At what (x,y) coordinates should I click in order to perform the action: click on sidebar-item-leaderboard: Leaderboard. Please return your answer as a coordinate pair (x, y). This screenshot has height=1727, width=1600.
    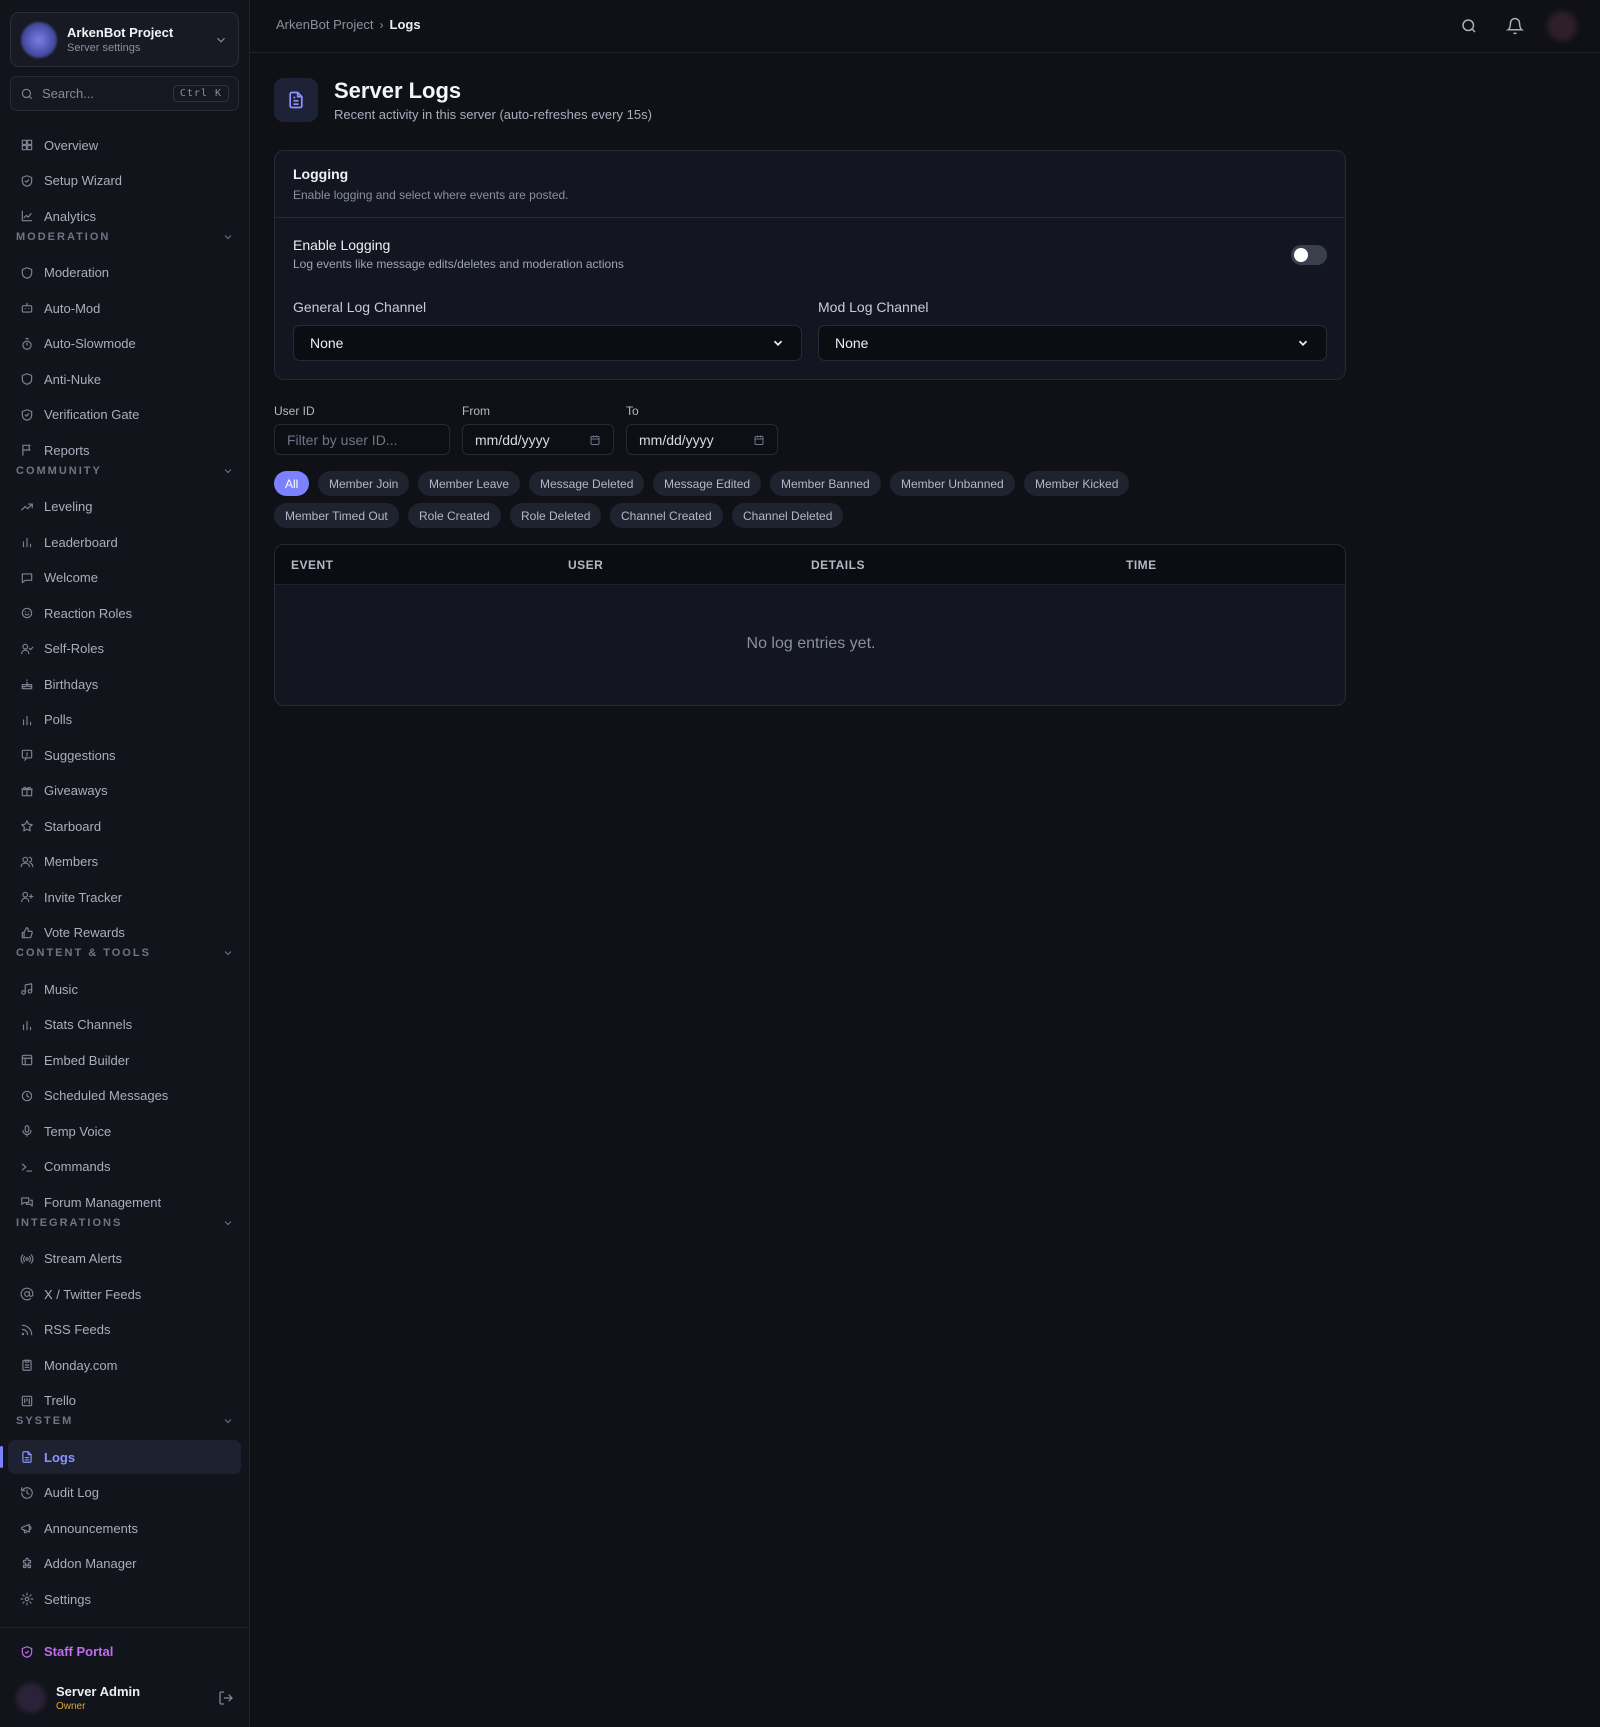
    Looking at the image, I should click on (124, 542).